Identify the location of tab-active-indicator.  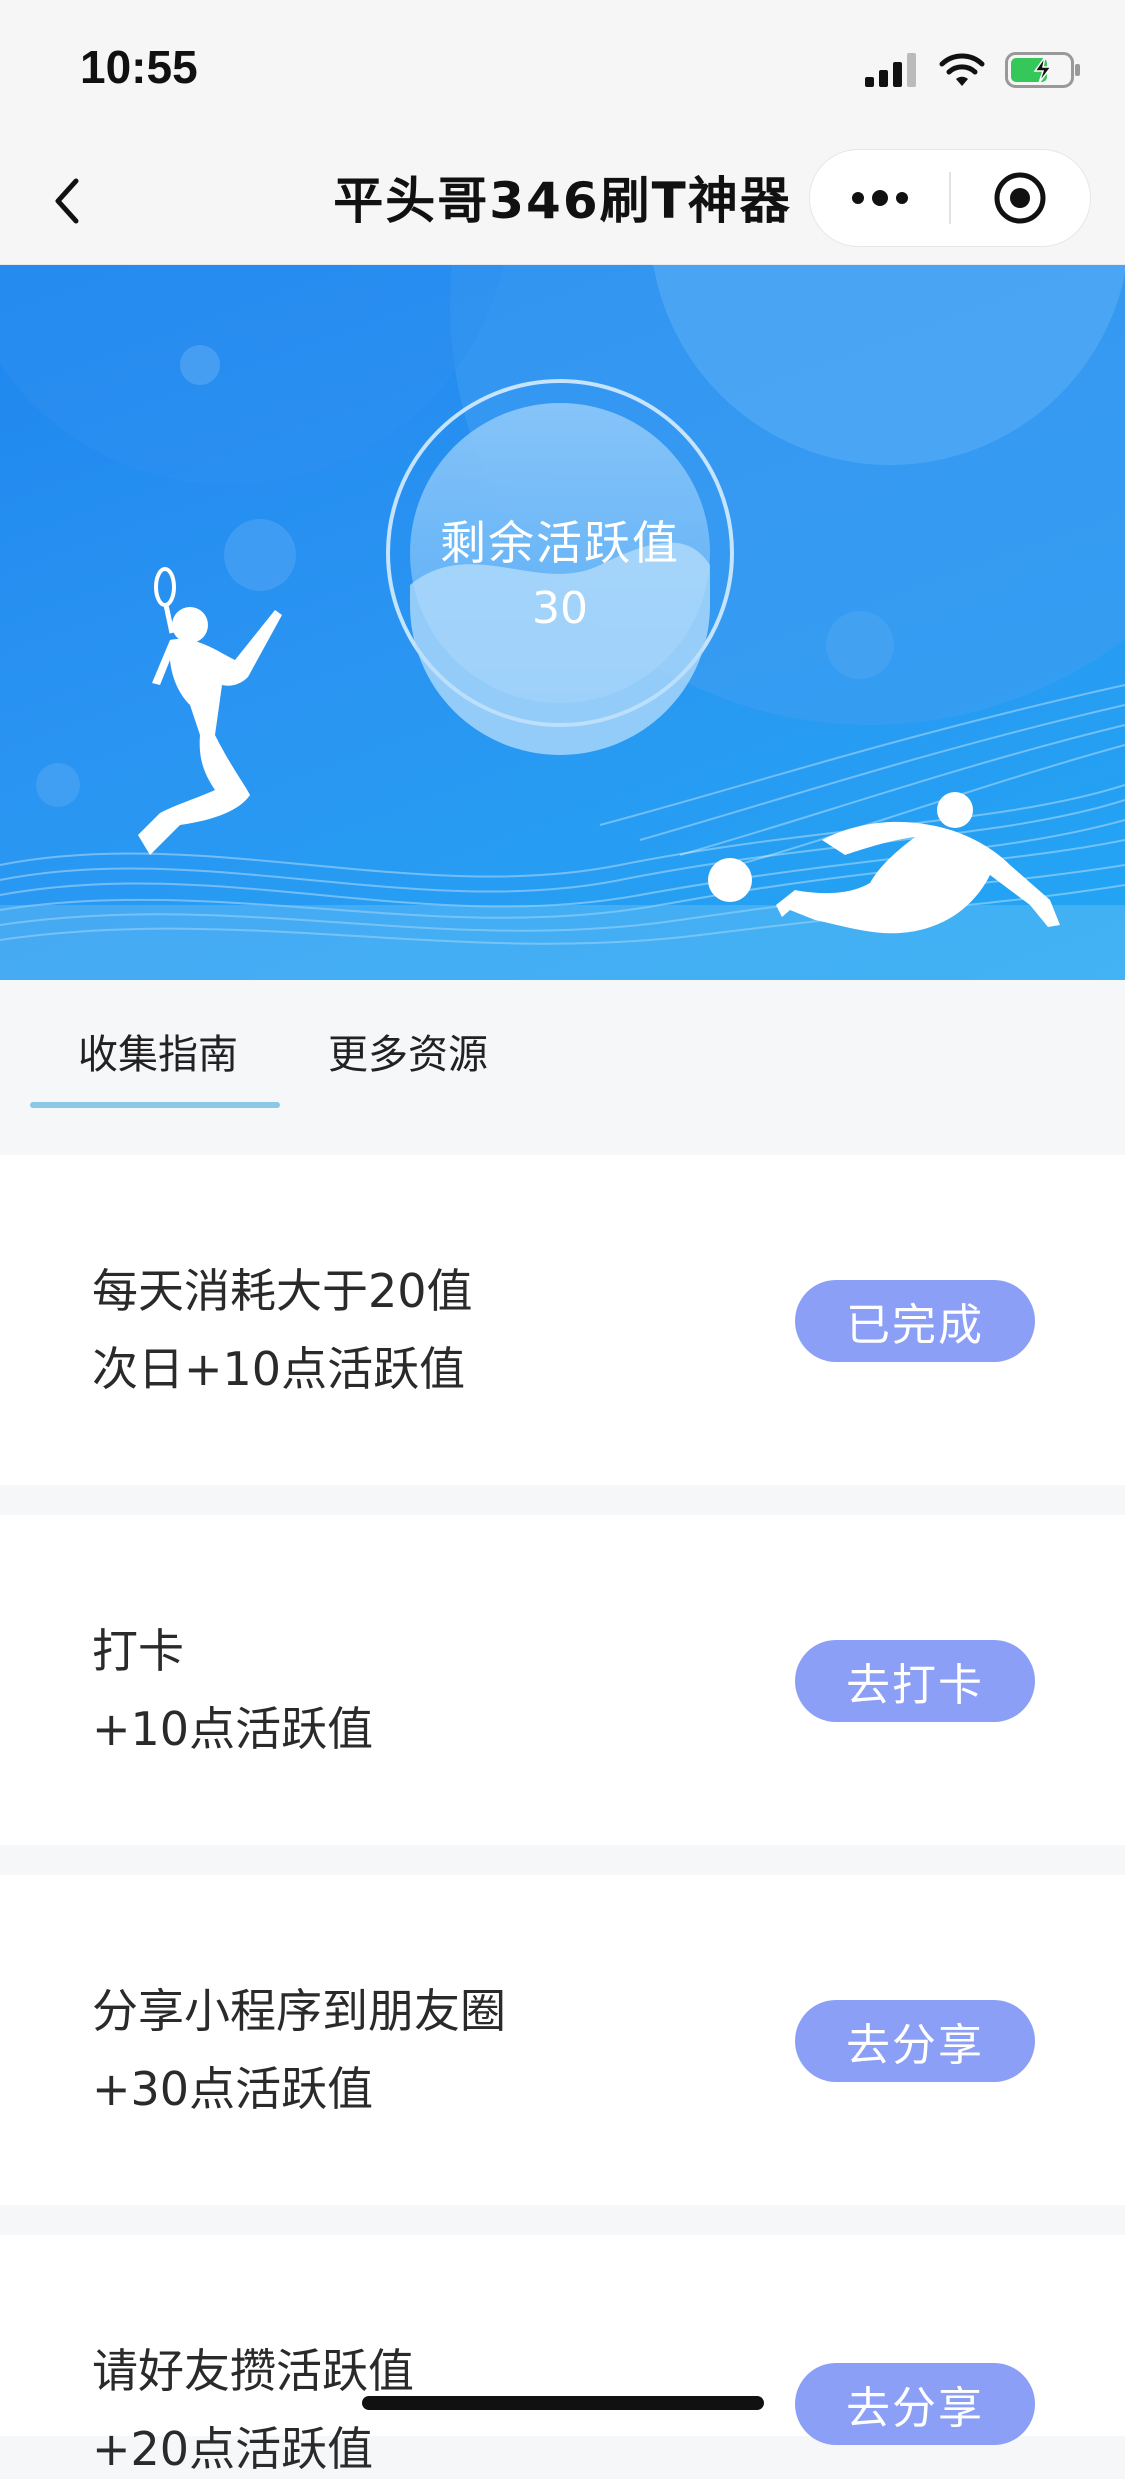
(155, 1105).